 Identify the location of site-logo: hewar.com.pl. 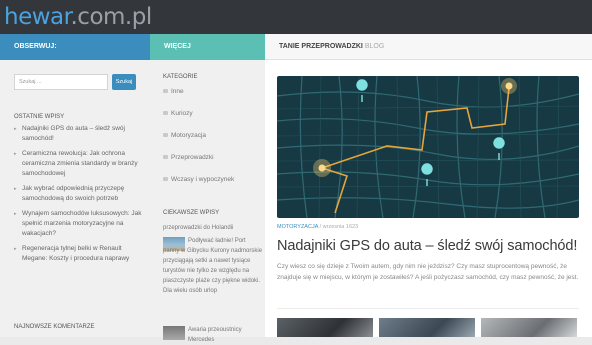
(78, 17).